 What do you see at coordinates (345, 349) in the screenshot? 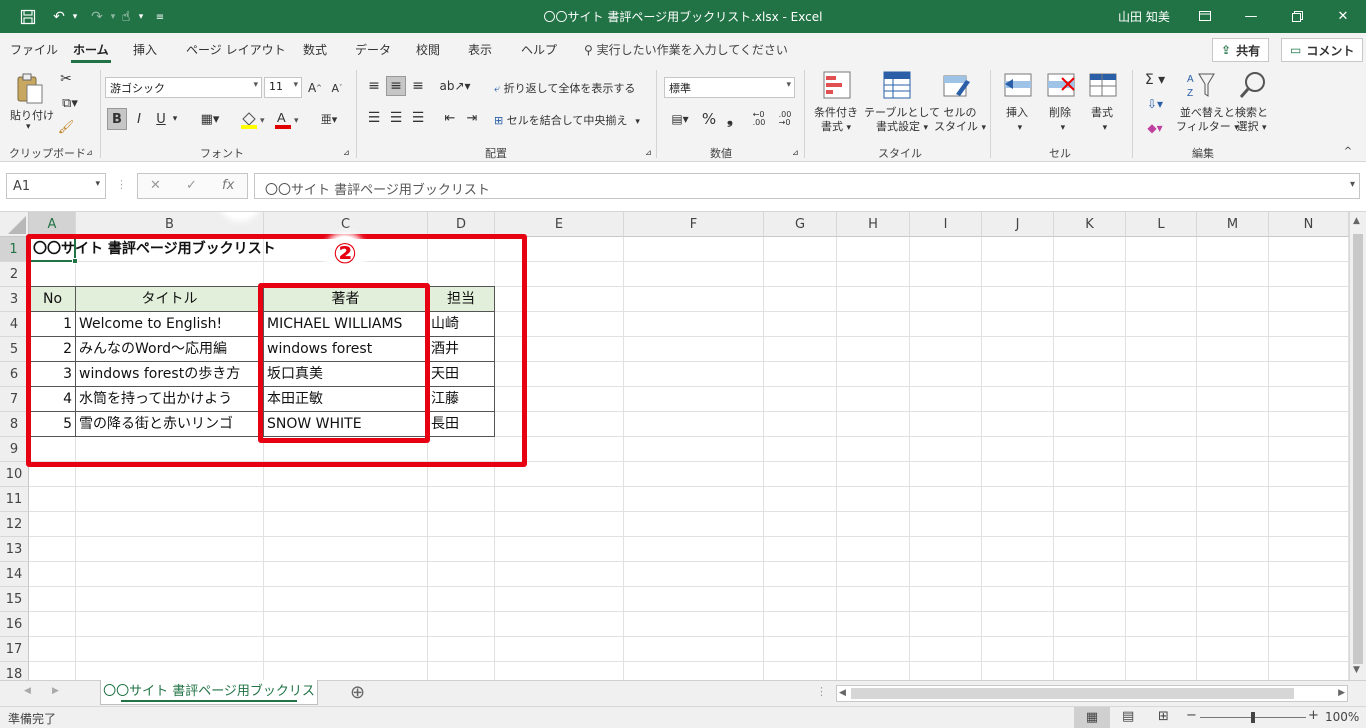
I see `table-cell-author: windows forest` at bounding box center [345, 349].